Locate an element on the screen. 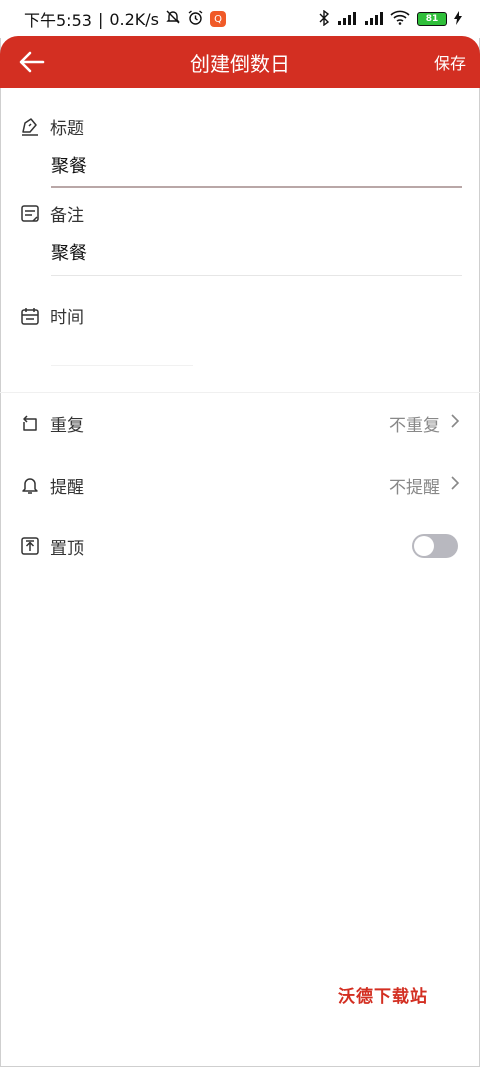 Image resolution: width=480 pixels, height=1067 pixels. title-label: 标题 is located at coordinates (67, 129).